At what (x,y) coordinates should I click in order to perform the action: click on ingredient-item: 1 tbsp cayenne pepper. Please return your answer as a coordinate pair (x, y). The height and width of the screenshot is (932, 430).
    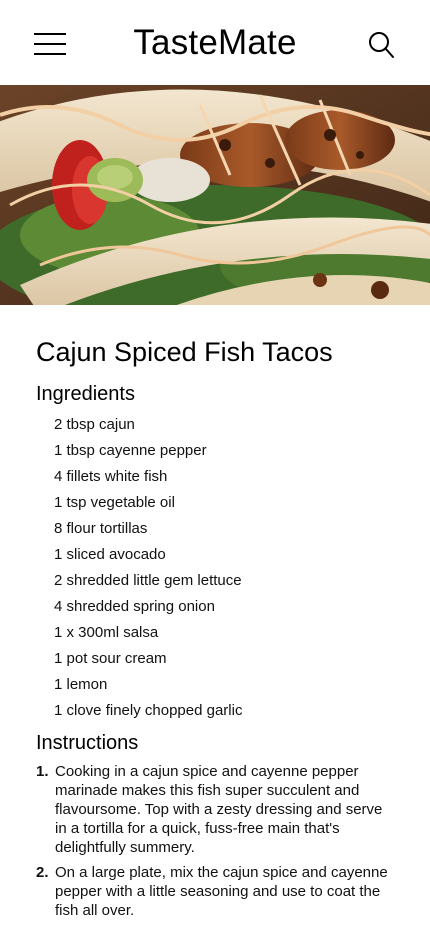
    Looking at the image, I should click on (130, 450).